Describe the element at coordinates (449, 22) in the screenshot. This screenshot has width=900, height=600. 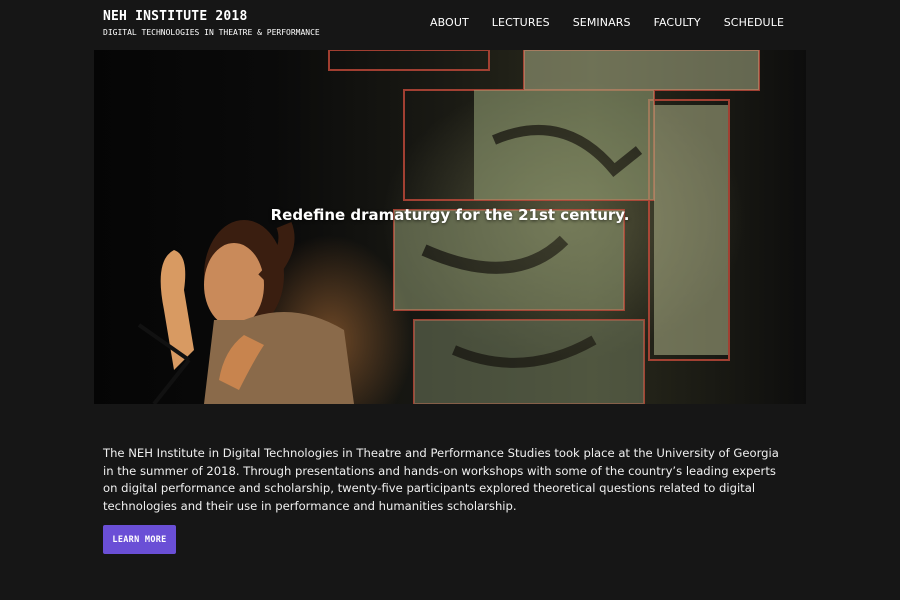
I see `nav-item-about: ABOUT` at that location.